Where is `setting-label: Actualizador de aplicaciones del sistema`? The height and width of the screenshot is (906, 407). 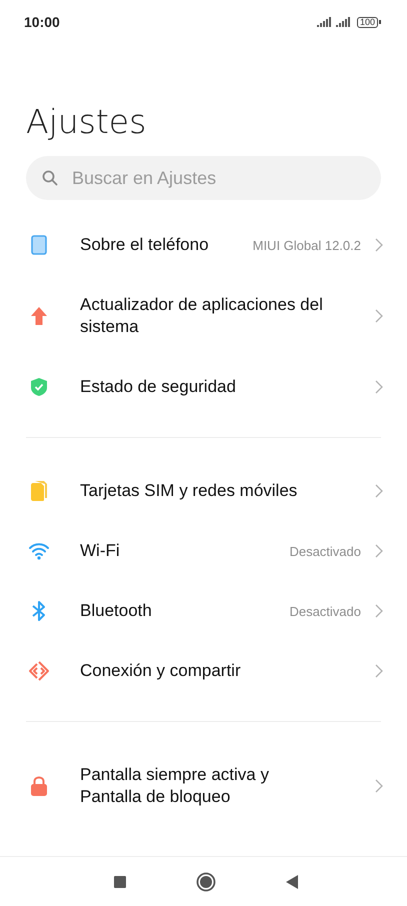 setting-label: Actualizador de aplicaciones del sistema is located at coordinates (202, 316).